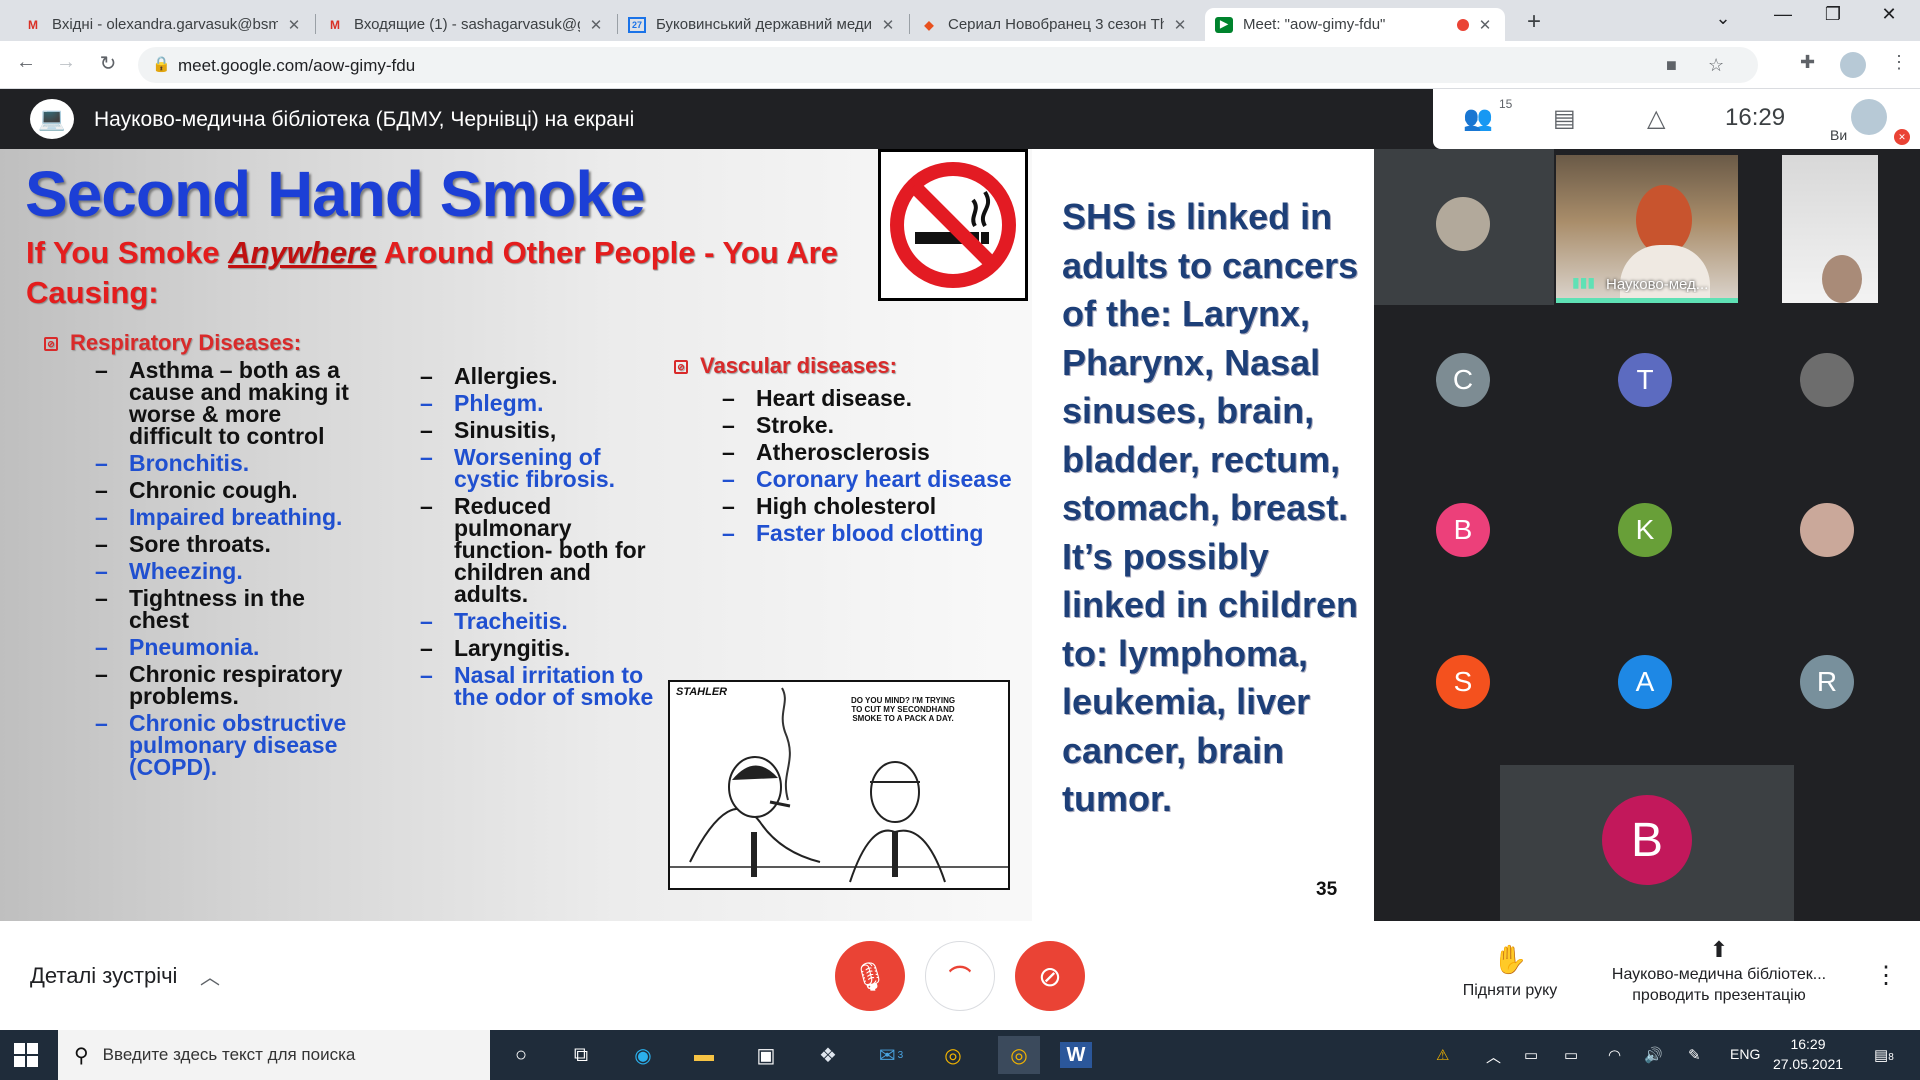  What do you see at coordinates (1463, 682) in the screenshot?
I see `participant-avatar: S` at bounding box center [1463, 682].